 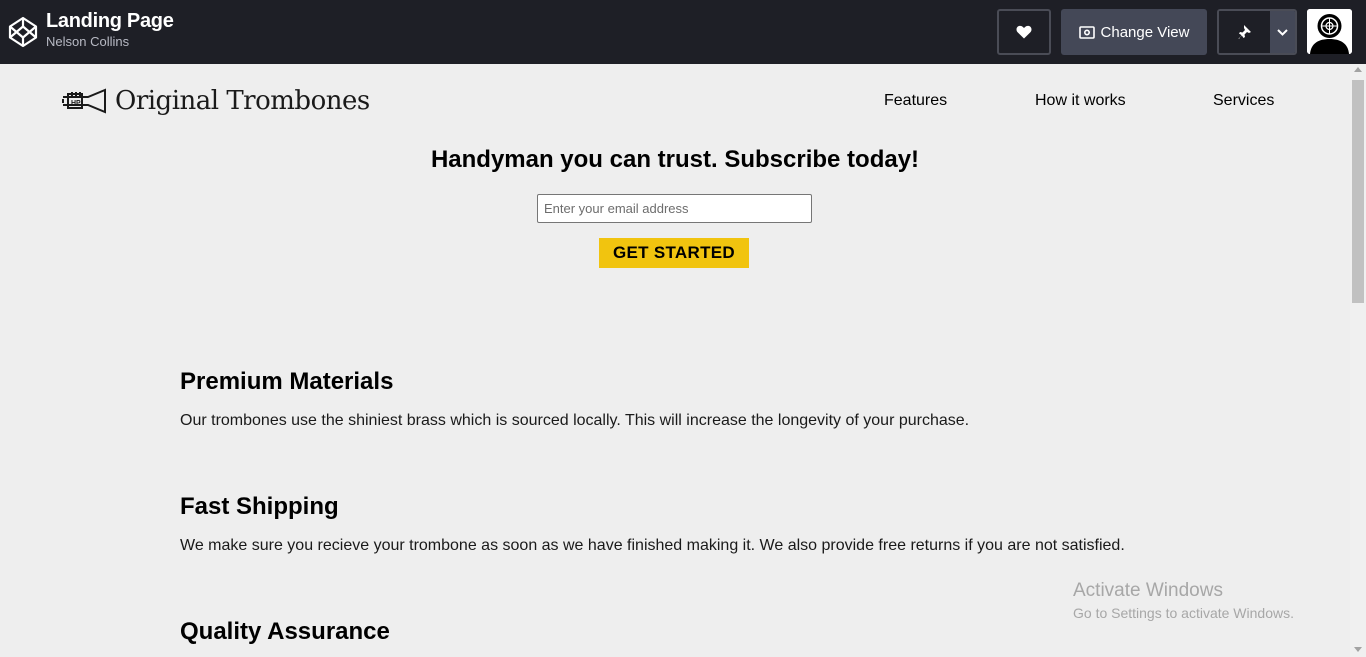 What do you see at coordinates (84, 101) in the screenshot?
I see `trumpet-logo-icon: HP` at bounding box center [84, 101].